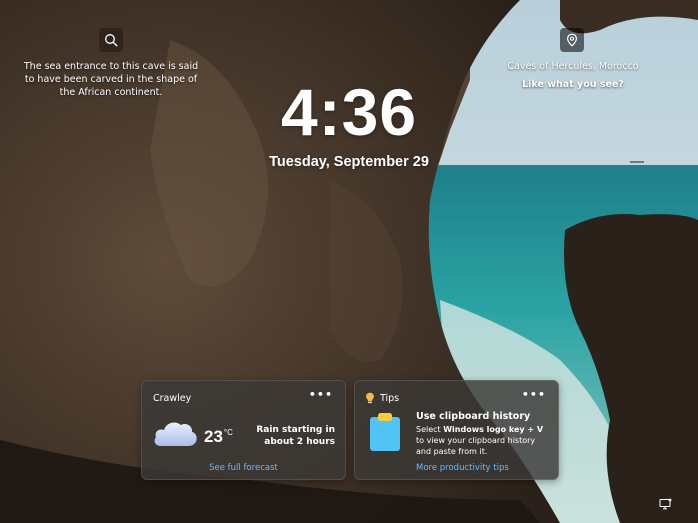 The image size is (698, 523). I want to click on lock-screen-time: 4:36, so click(349, 112).